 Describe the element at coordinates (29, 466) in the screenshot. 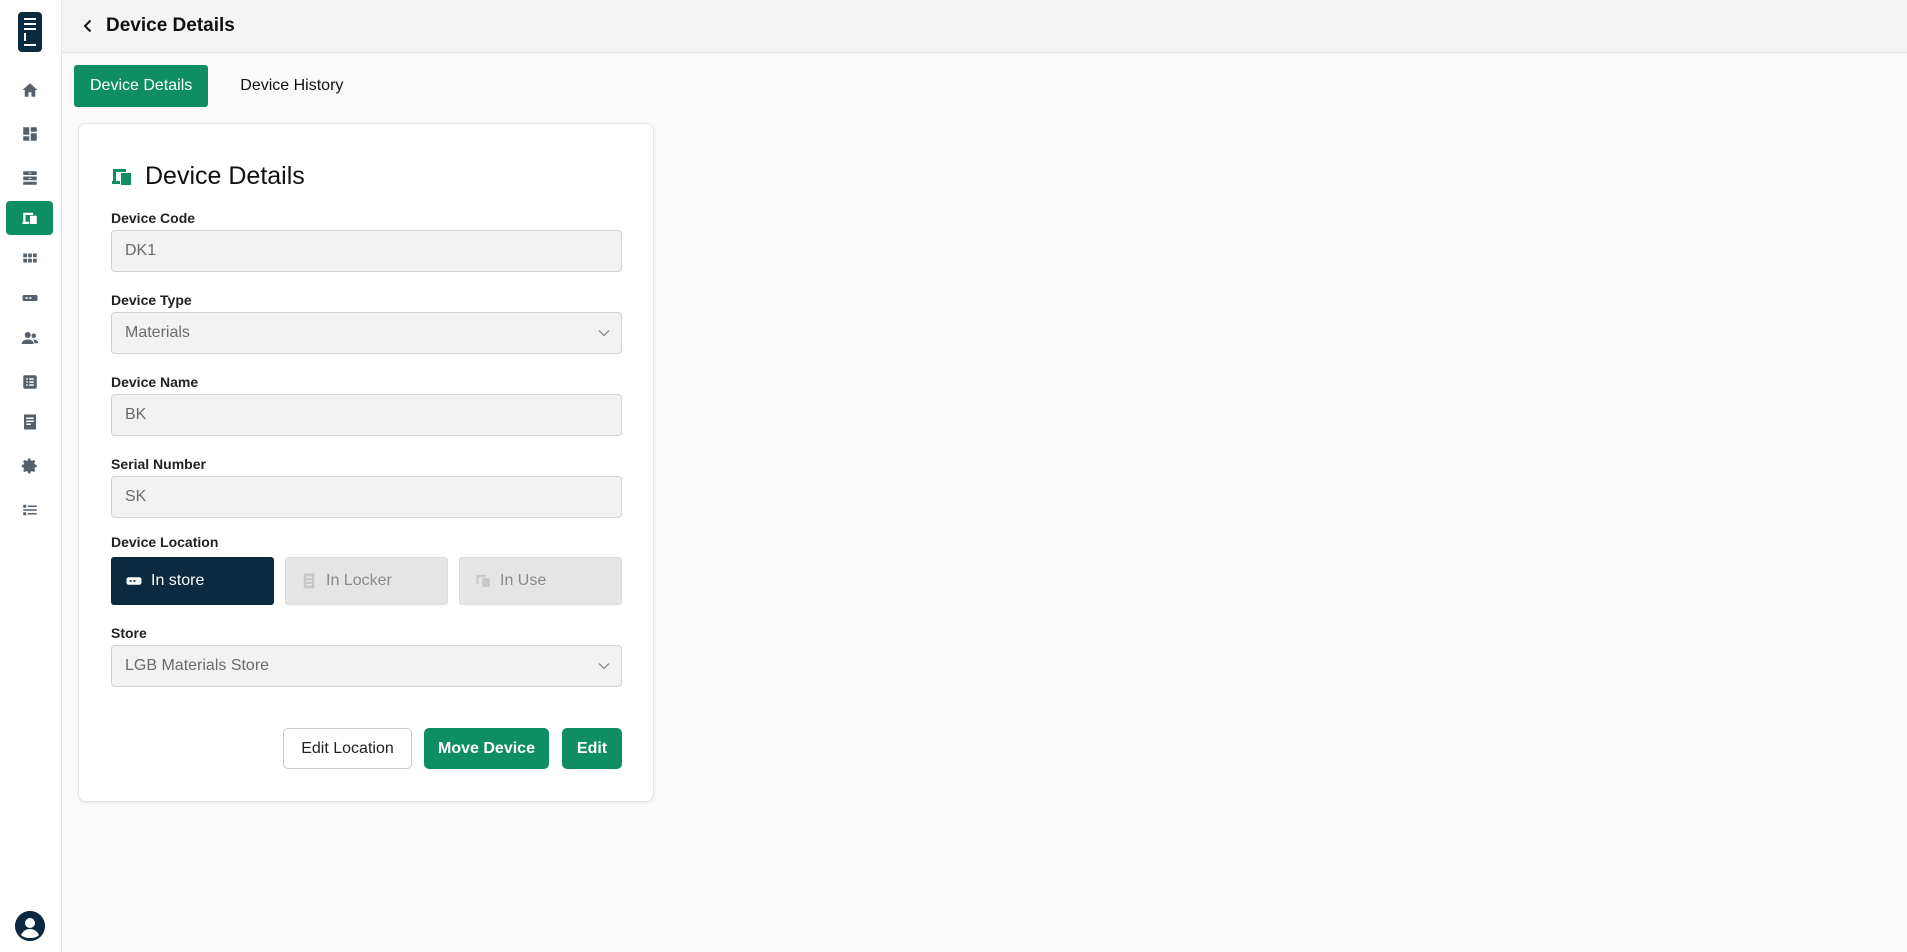

I see `settings-icon` at that location.